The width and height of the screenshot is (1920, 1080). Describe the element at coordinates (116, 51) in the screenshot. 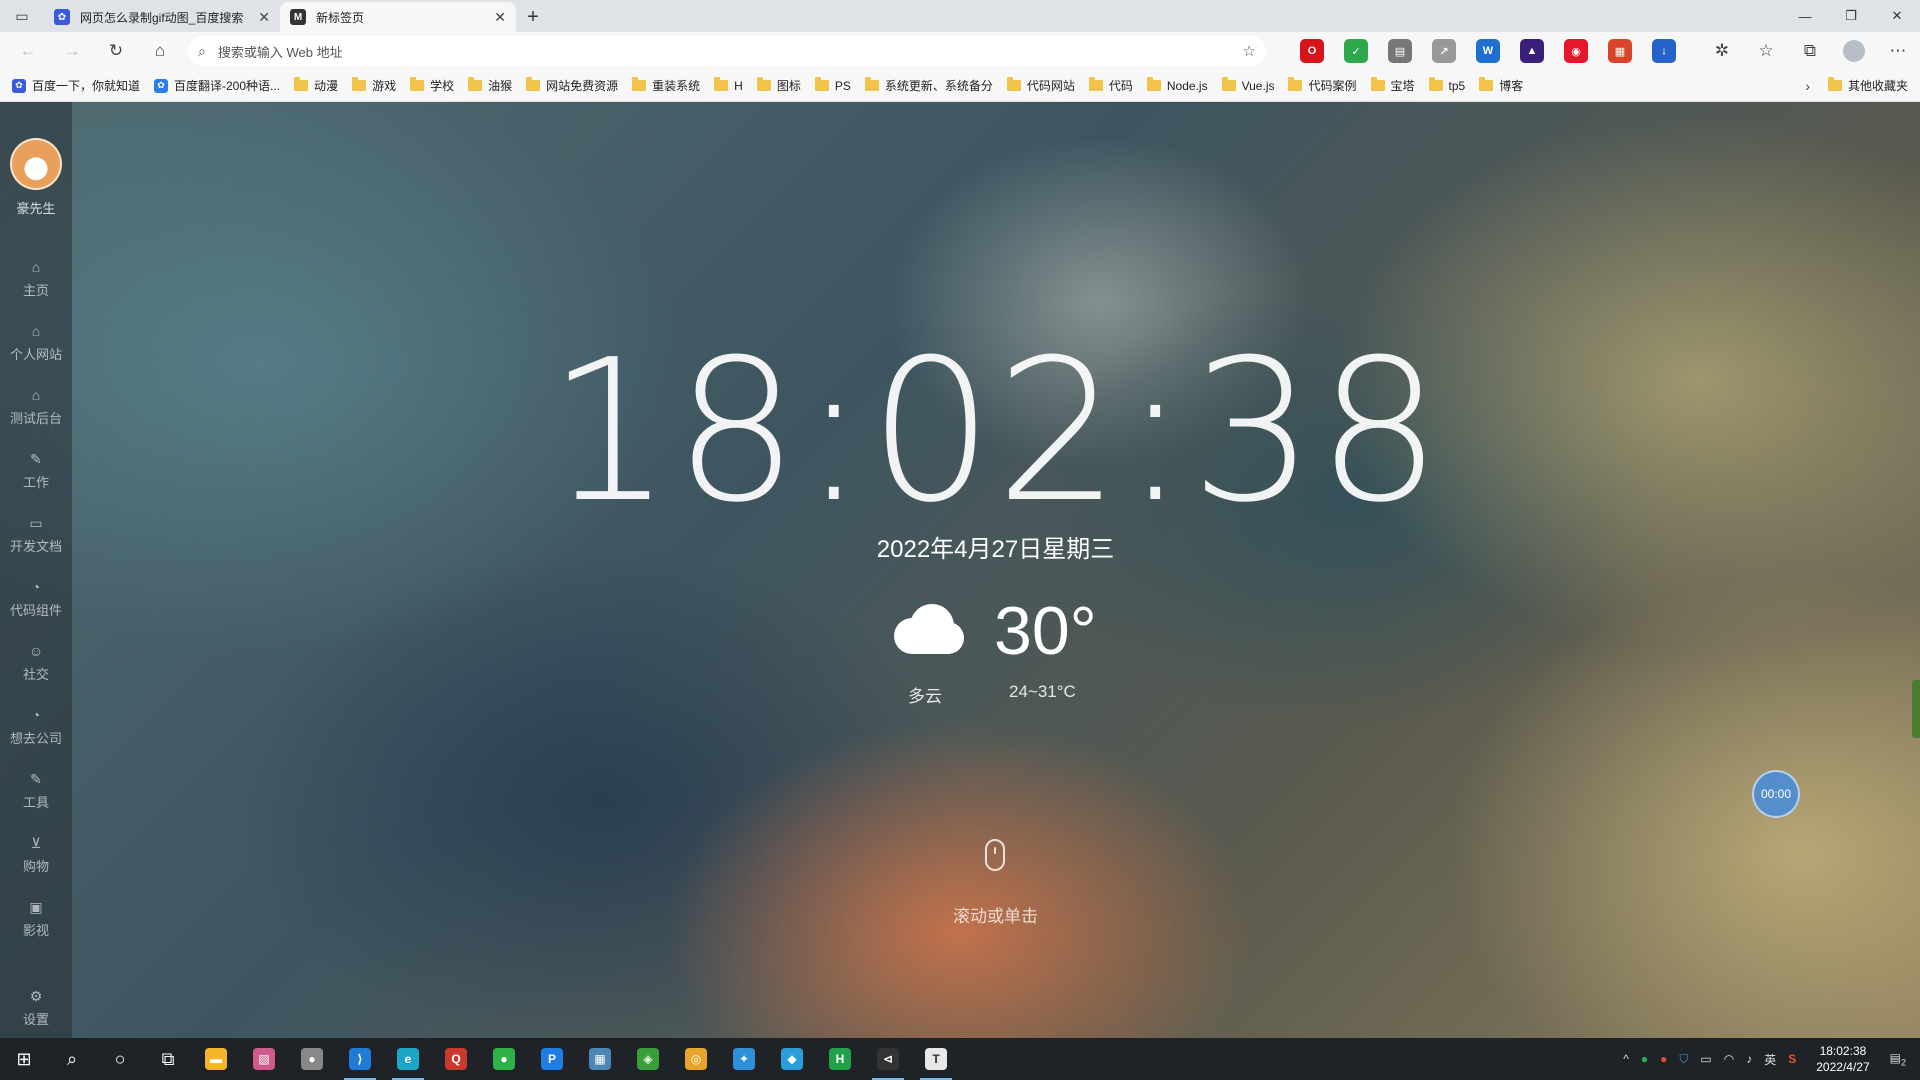

I see `refresh-icon: ↻` at that location.